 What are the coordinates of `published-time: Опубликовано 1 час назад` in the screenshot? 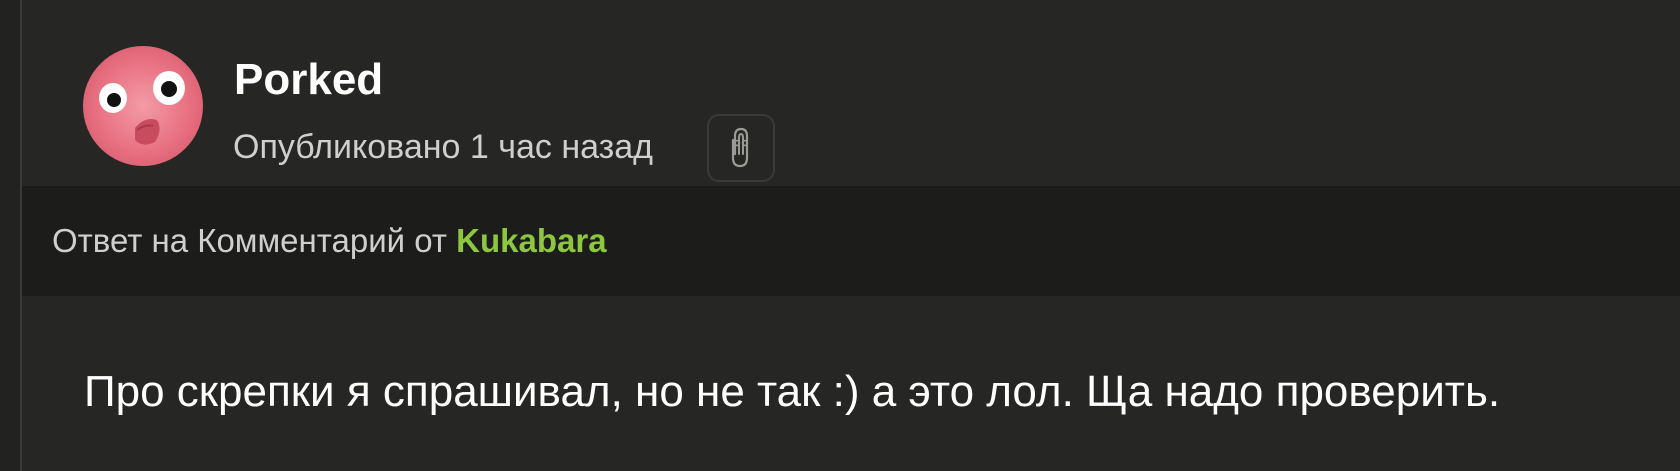 It's located at (443, 147).